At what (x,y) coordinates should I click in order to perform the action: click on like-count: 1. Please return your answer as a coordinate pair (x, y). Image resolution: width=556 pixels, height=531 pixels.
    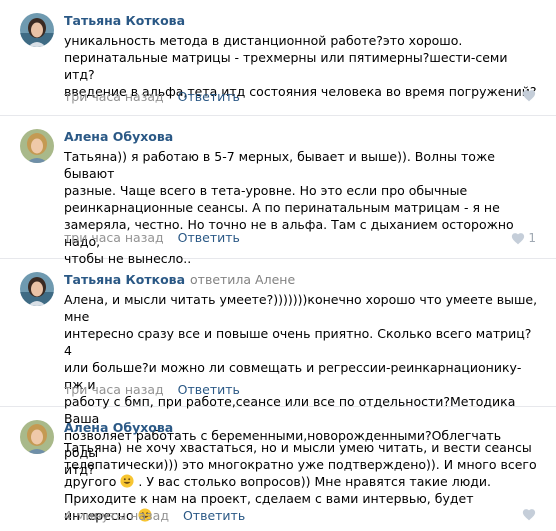
    Looking at the image, I should click on (532, 238).